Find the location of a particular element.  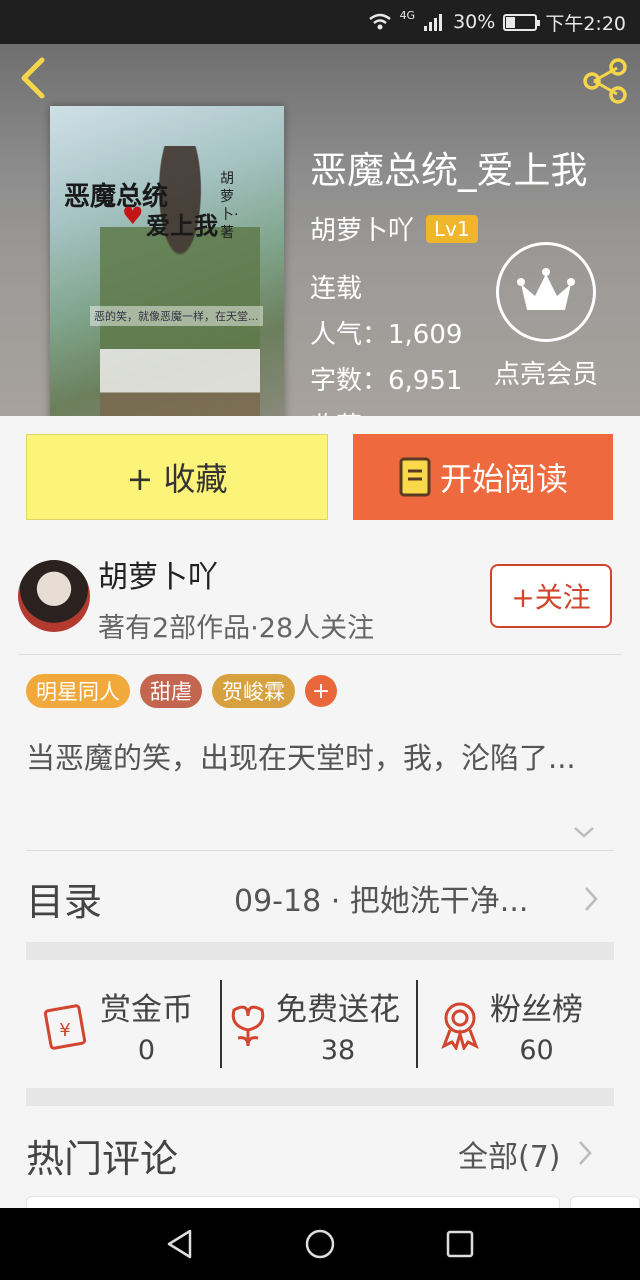

word-count: 字数：6,951 is located at coordinates (386, 381).